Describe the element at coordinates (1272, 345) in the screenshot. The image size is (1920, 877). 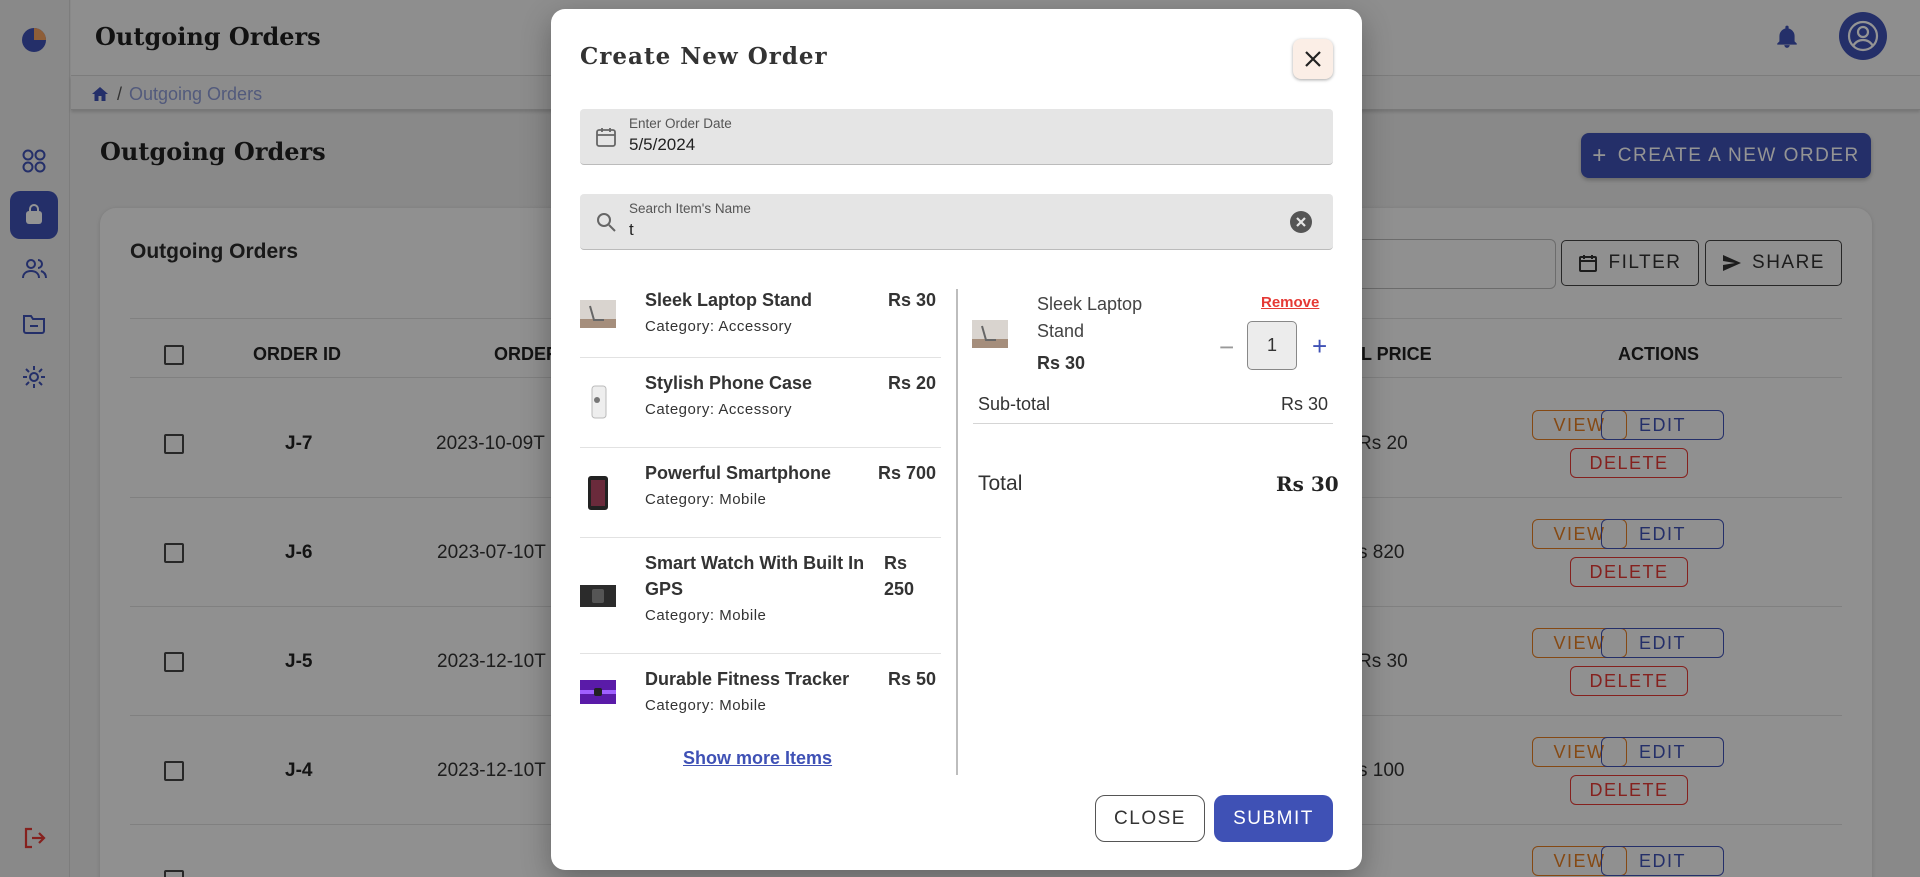
I see `quantity-input: 1` at that location.